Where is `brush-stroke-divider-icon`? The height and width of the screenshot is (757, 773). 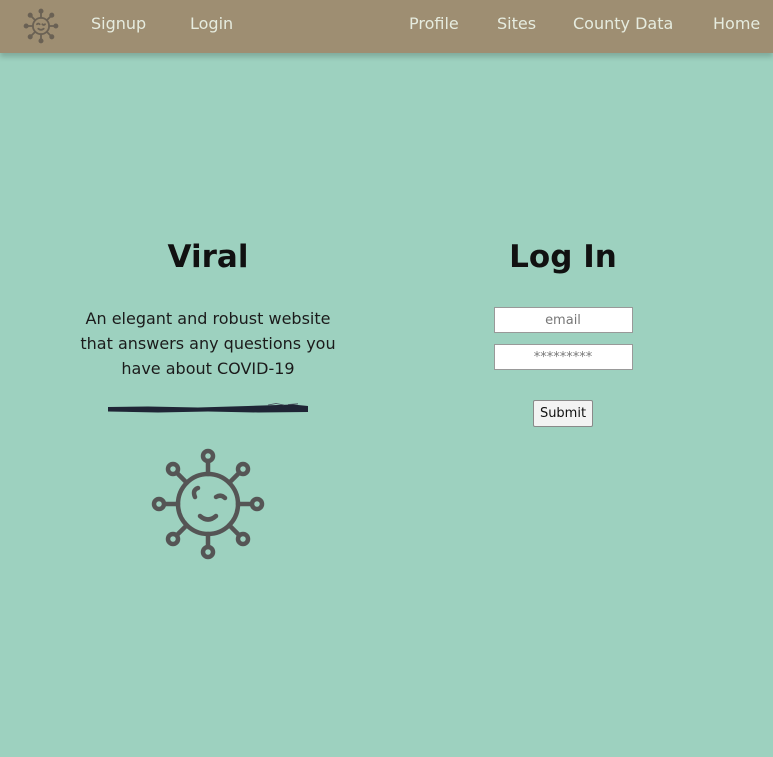 brush-stroke-divider-icon is located at coordinates (208, 408).